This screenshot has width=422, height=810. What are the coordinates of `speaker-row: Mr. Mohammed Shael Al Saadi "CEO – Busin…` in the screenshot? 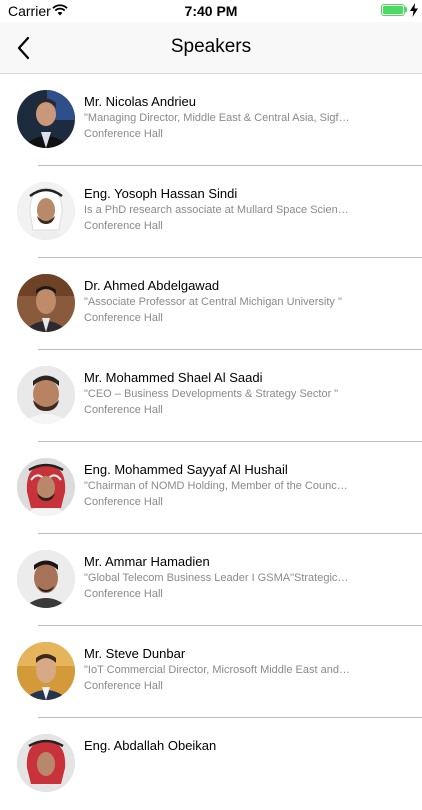 It's located at (211, 396).